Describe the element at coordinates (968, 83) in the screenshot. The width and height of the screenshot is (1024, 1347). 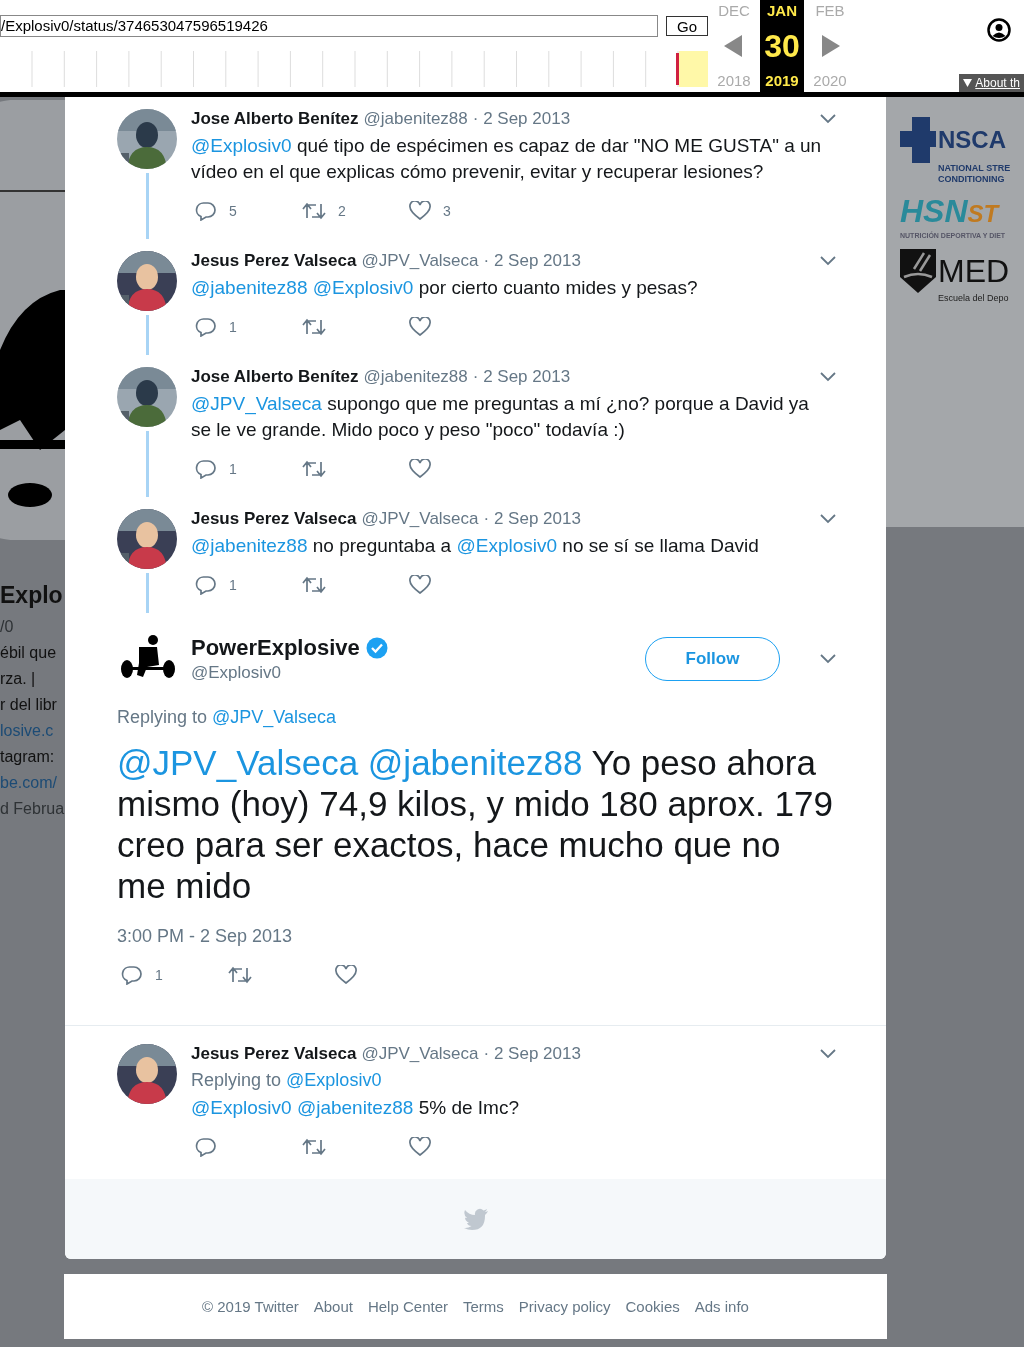
I see `caret-icon` at that location.